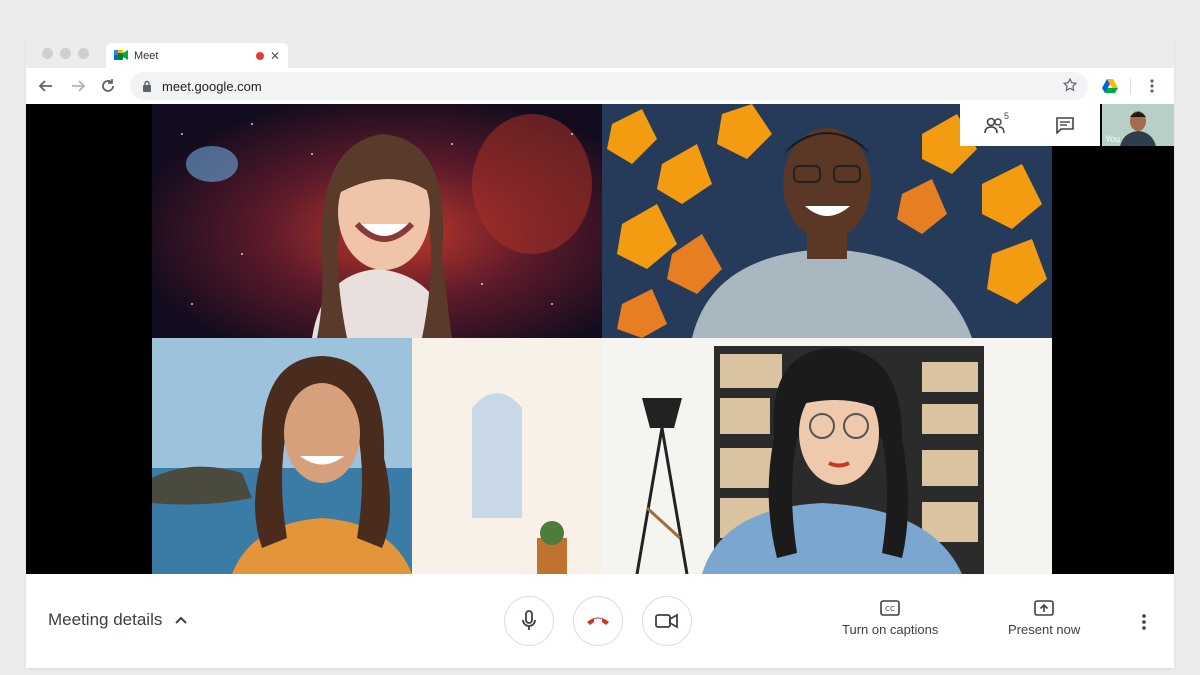 This screenshot has height=675, width=1200. I want to click on star-icon, so click(1070, 87).